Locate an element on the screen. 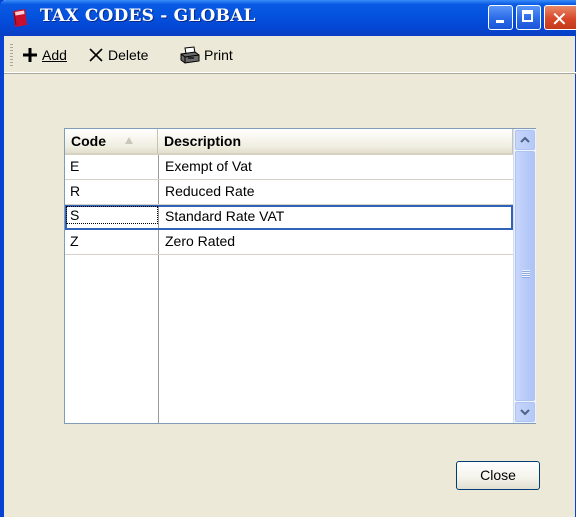  cell-code: Z is located at coordinates (74, 241).